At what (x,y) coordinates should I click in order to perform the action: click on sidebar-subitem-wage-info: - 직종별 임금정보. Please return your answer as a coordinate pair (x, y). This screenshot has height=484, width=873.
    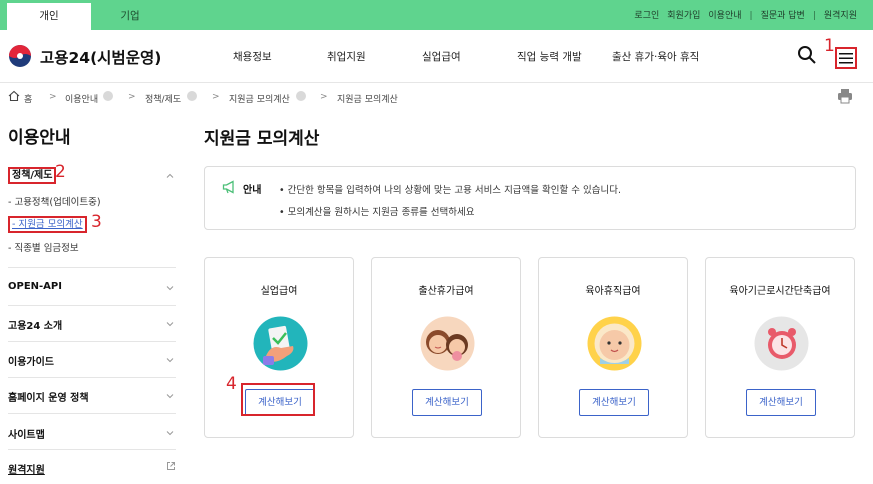
    Looking at the image, I should click on (43, 247).